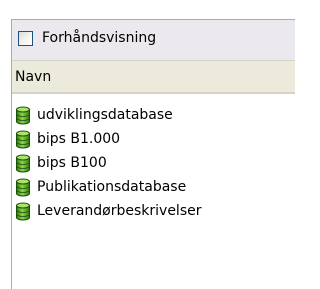  Describe the element at coordinates (119, 211) in the screenshot. I see `list-item-label: Leverandørbeskrivelser` at that location.